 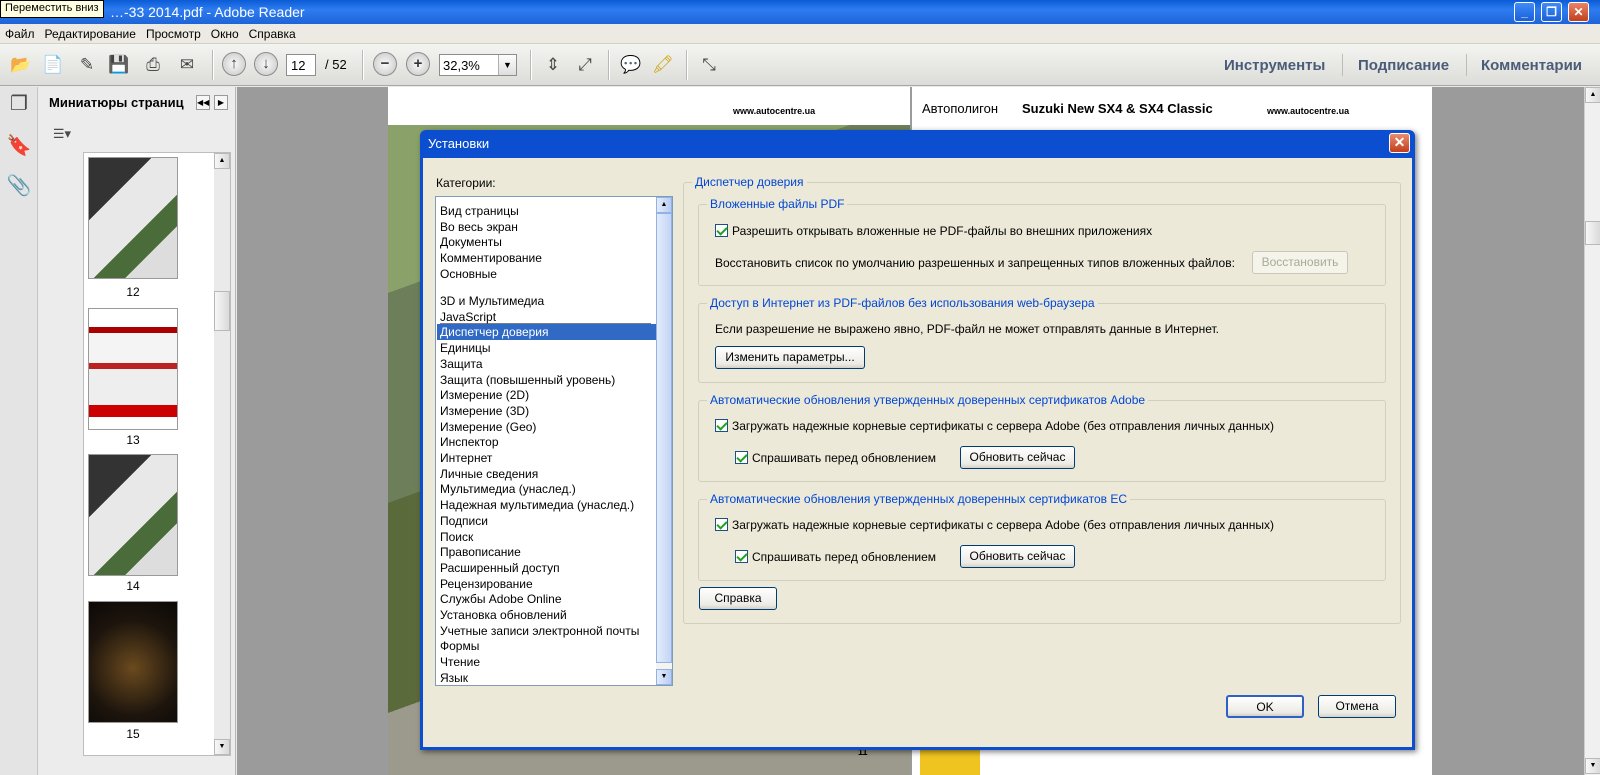 What do you see at coordinates (1300, 262) in the screenshot?
I see `restore-button: Восстановить` at bounding box center [1300, 262].